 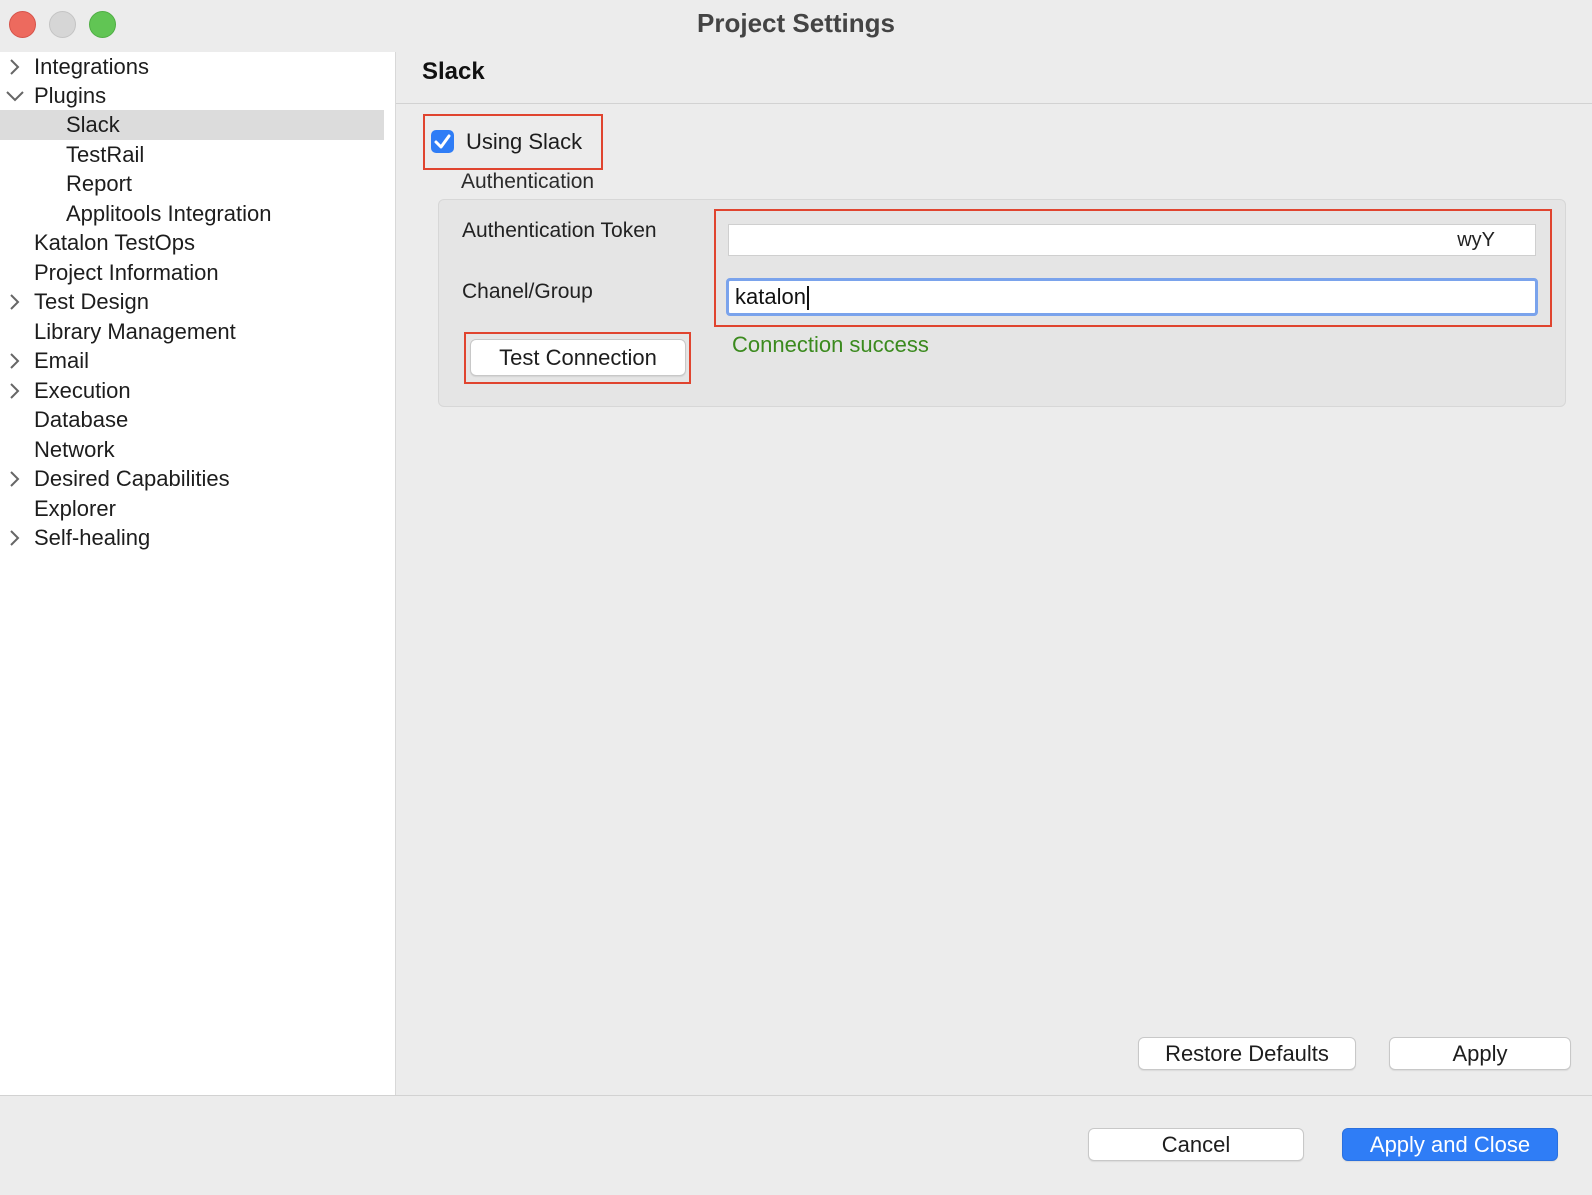 I want to click on tree-item-label: Applitools Integration, so click(x=169, y=213).